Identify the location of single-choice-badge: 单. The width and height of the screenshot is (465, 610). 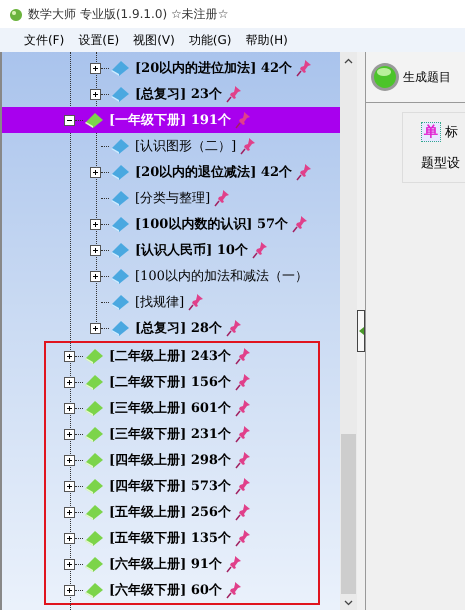
(431, 132).